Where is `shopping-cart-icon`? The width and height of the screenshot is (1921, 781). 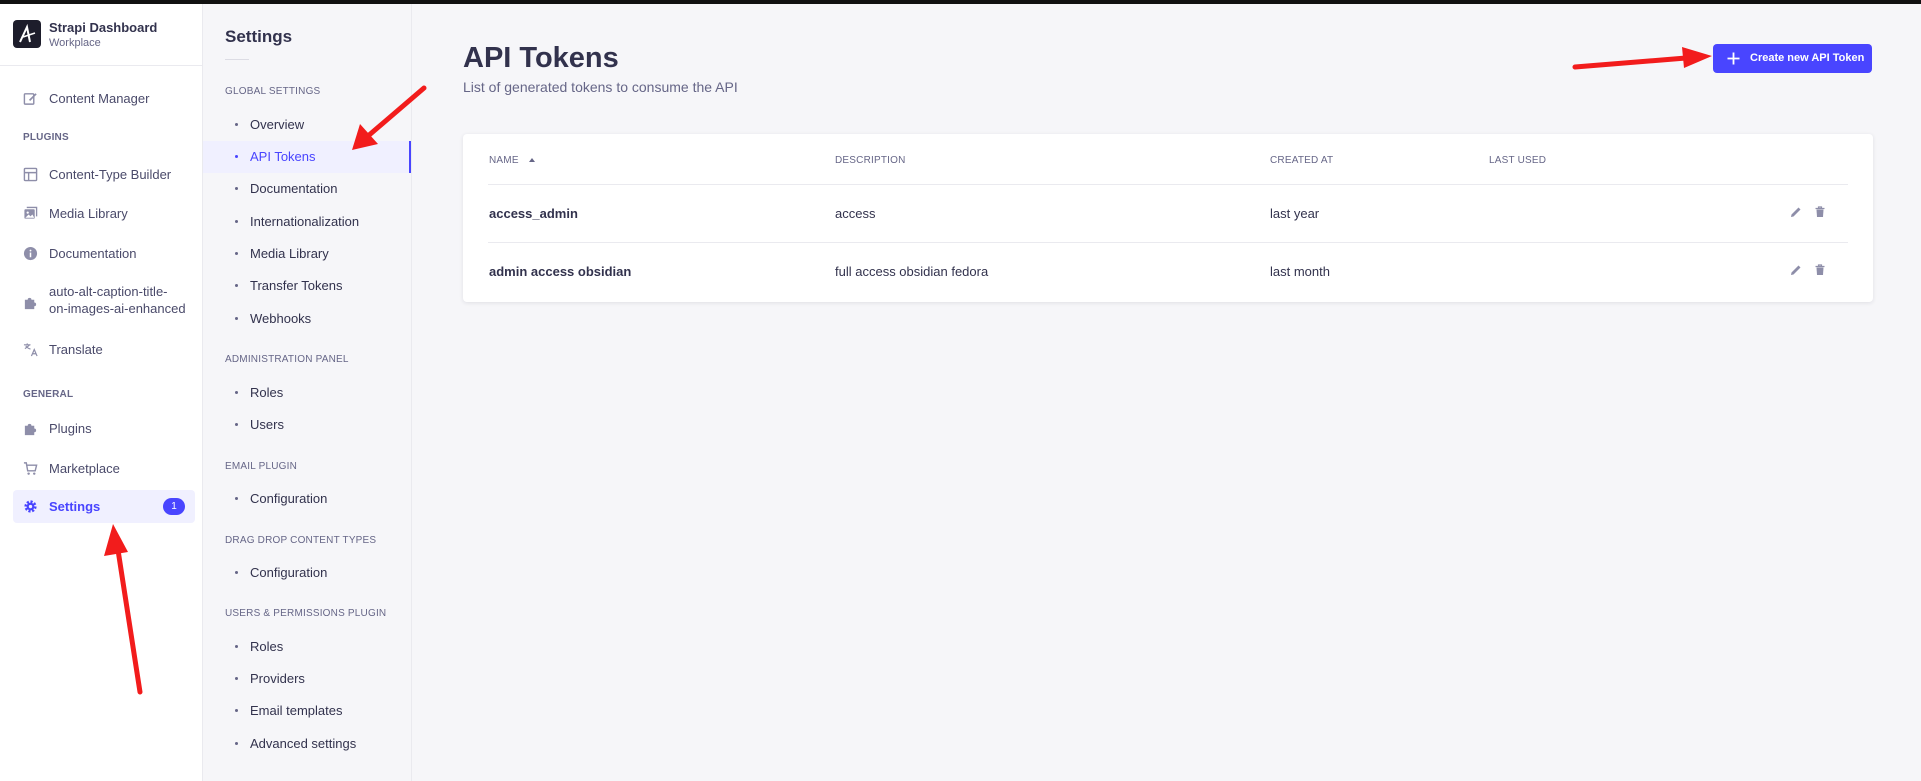 shopping-cart-icon is located at coordinates (30, 468).